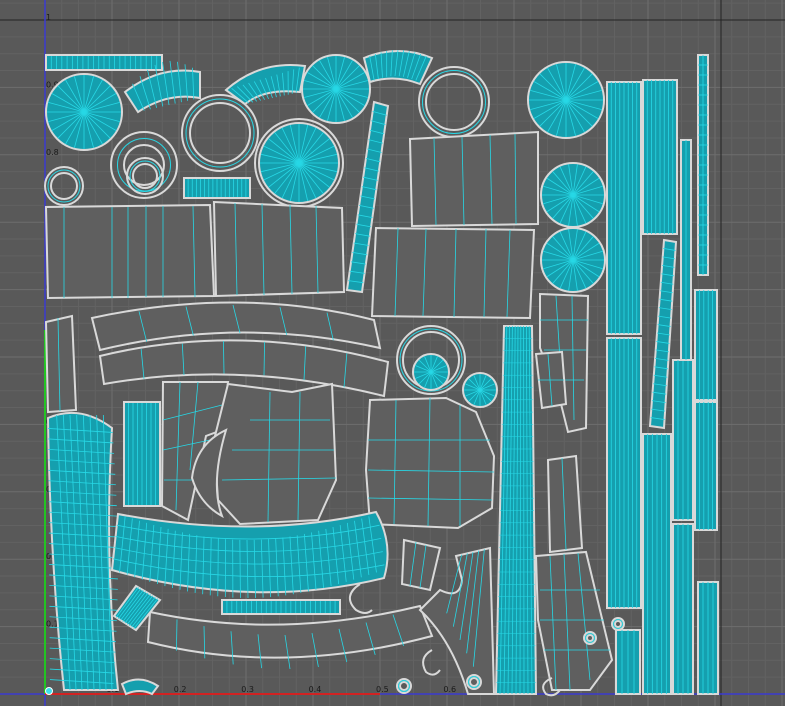 The height and width of the screenshot is (706, 785). What do you see at coordinates (142, 454) in the screenshot?
I see `uv-island-vertical-block` at bounding box center [142, 454].